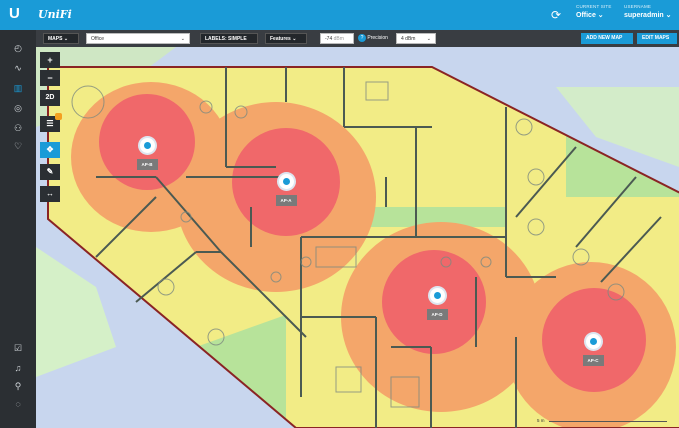  What do you see at coordinates (18, 368) in the screenshot?
I see `alerts-icon: ♫` at bounding box center [18, 368].